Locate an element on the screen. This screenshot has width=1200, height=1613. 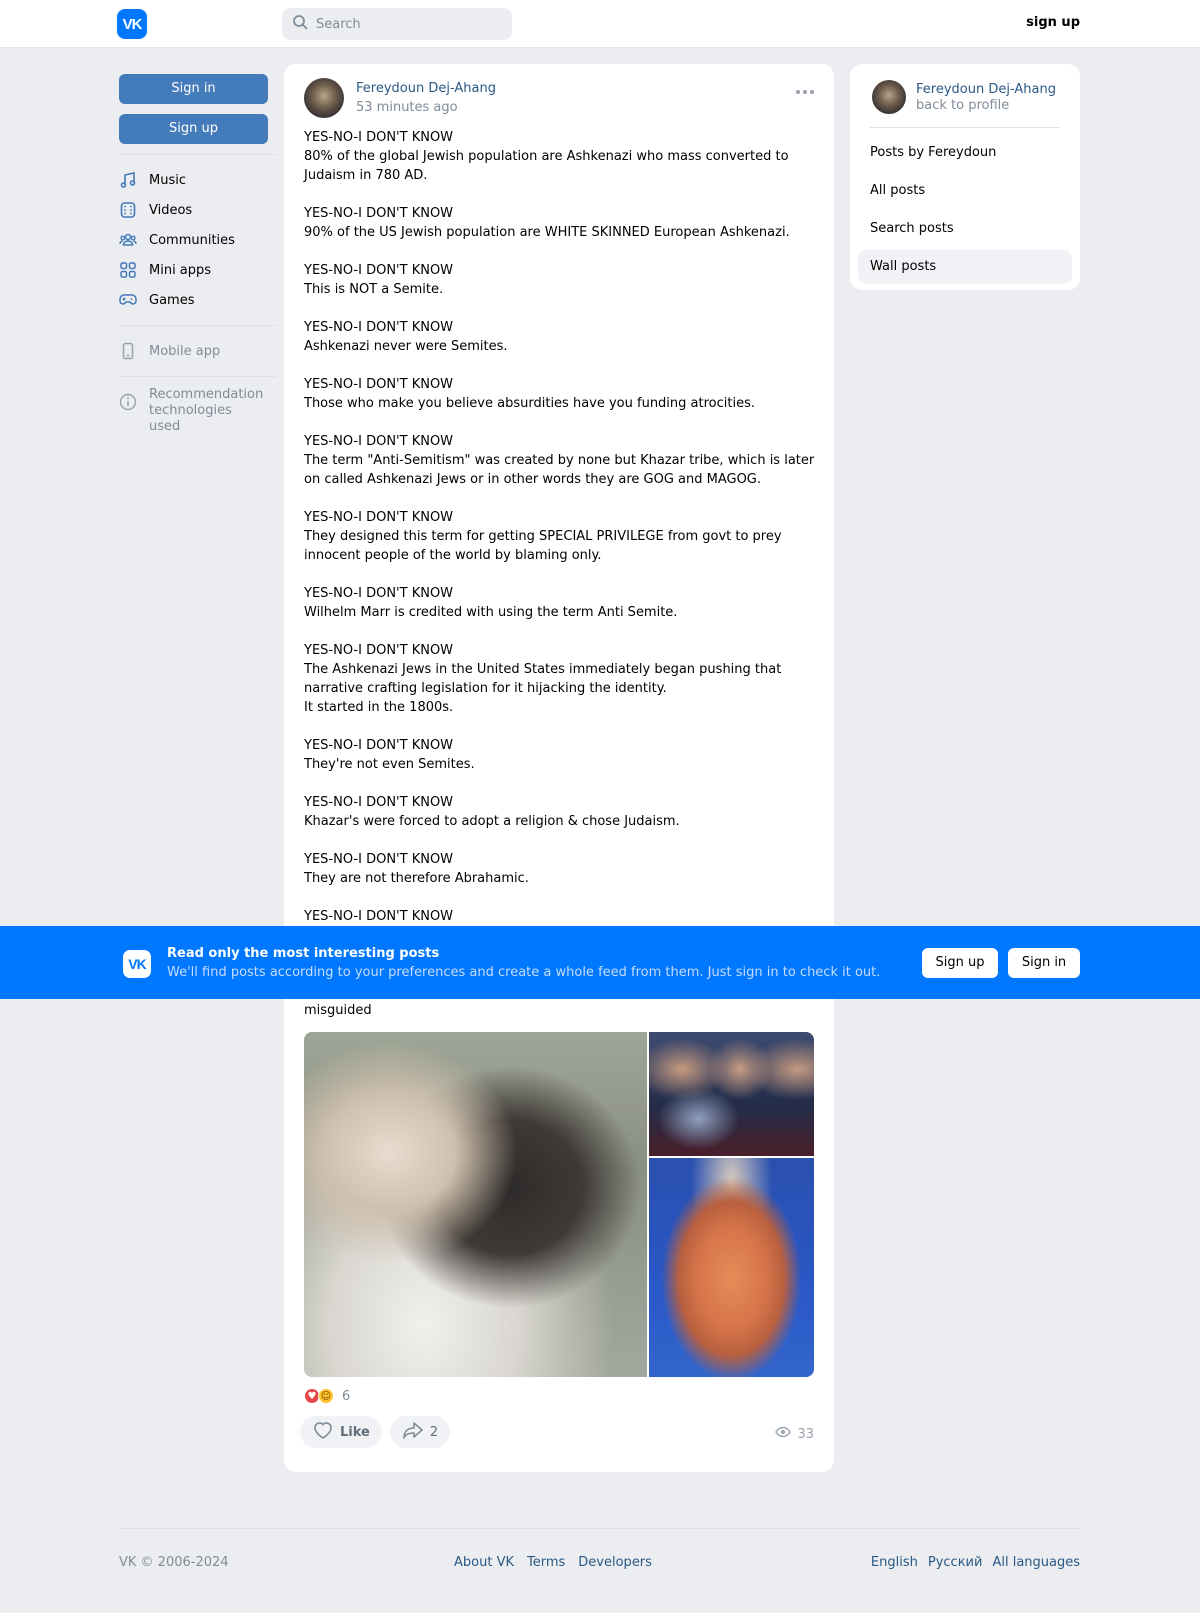
phone-icon is located at coordinates (128, 351).